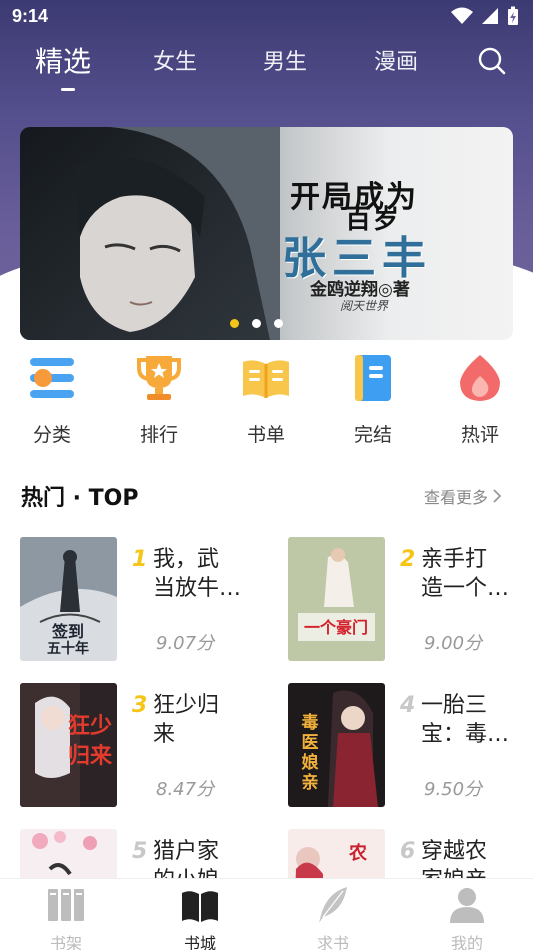 The image size is (533, 950). Describe the element at coordinates (90, 726) in the screenshot. I see `svg-text: 狂少` at that location.